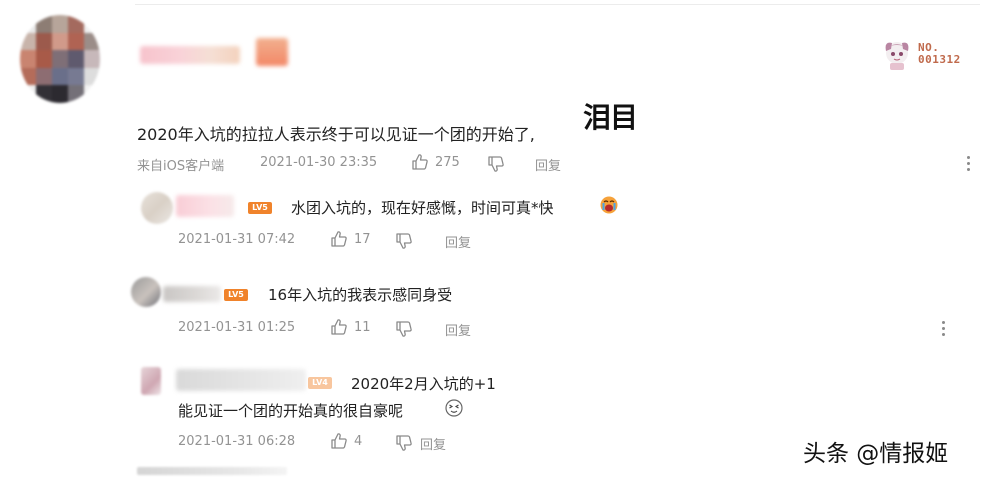 The image size is (1005, 477). What do you see at coordinates (272, 52) in the screenshot?
I see `username-badge-blurred` at bounding box center [272, 52].